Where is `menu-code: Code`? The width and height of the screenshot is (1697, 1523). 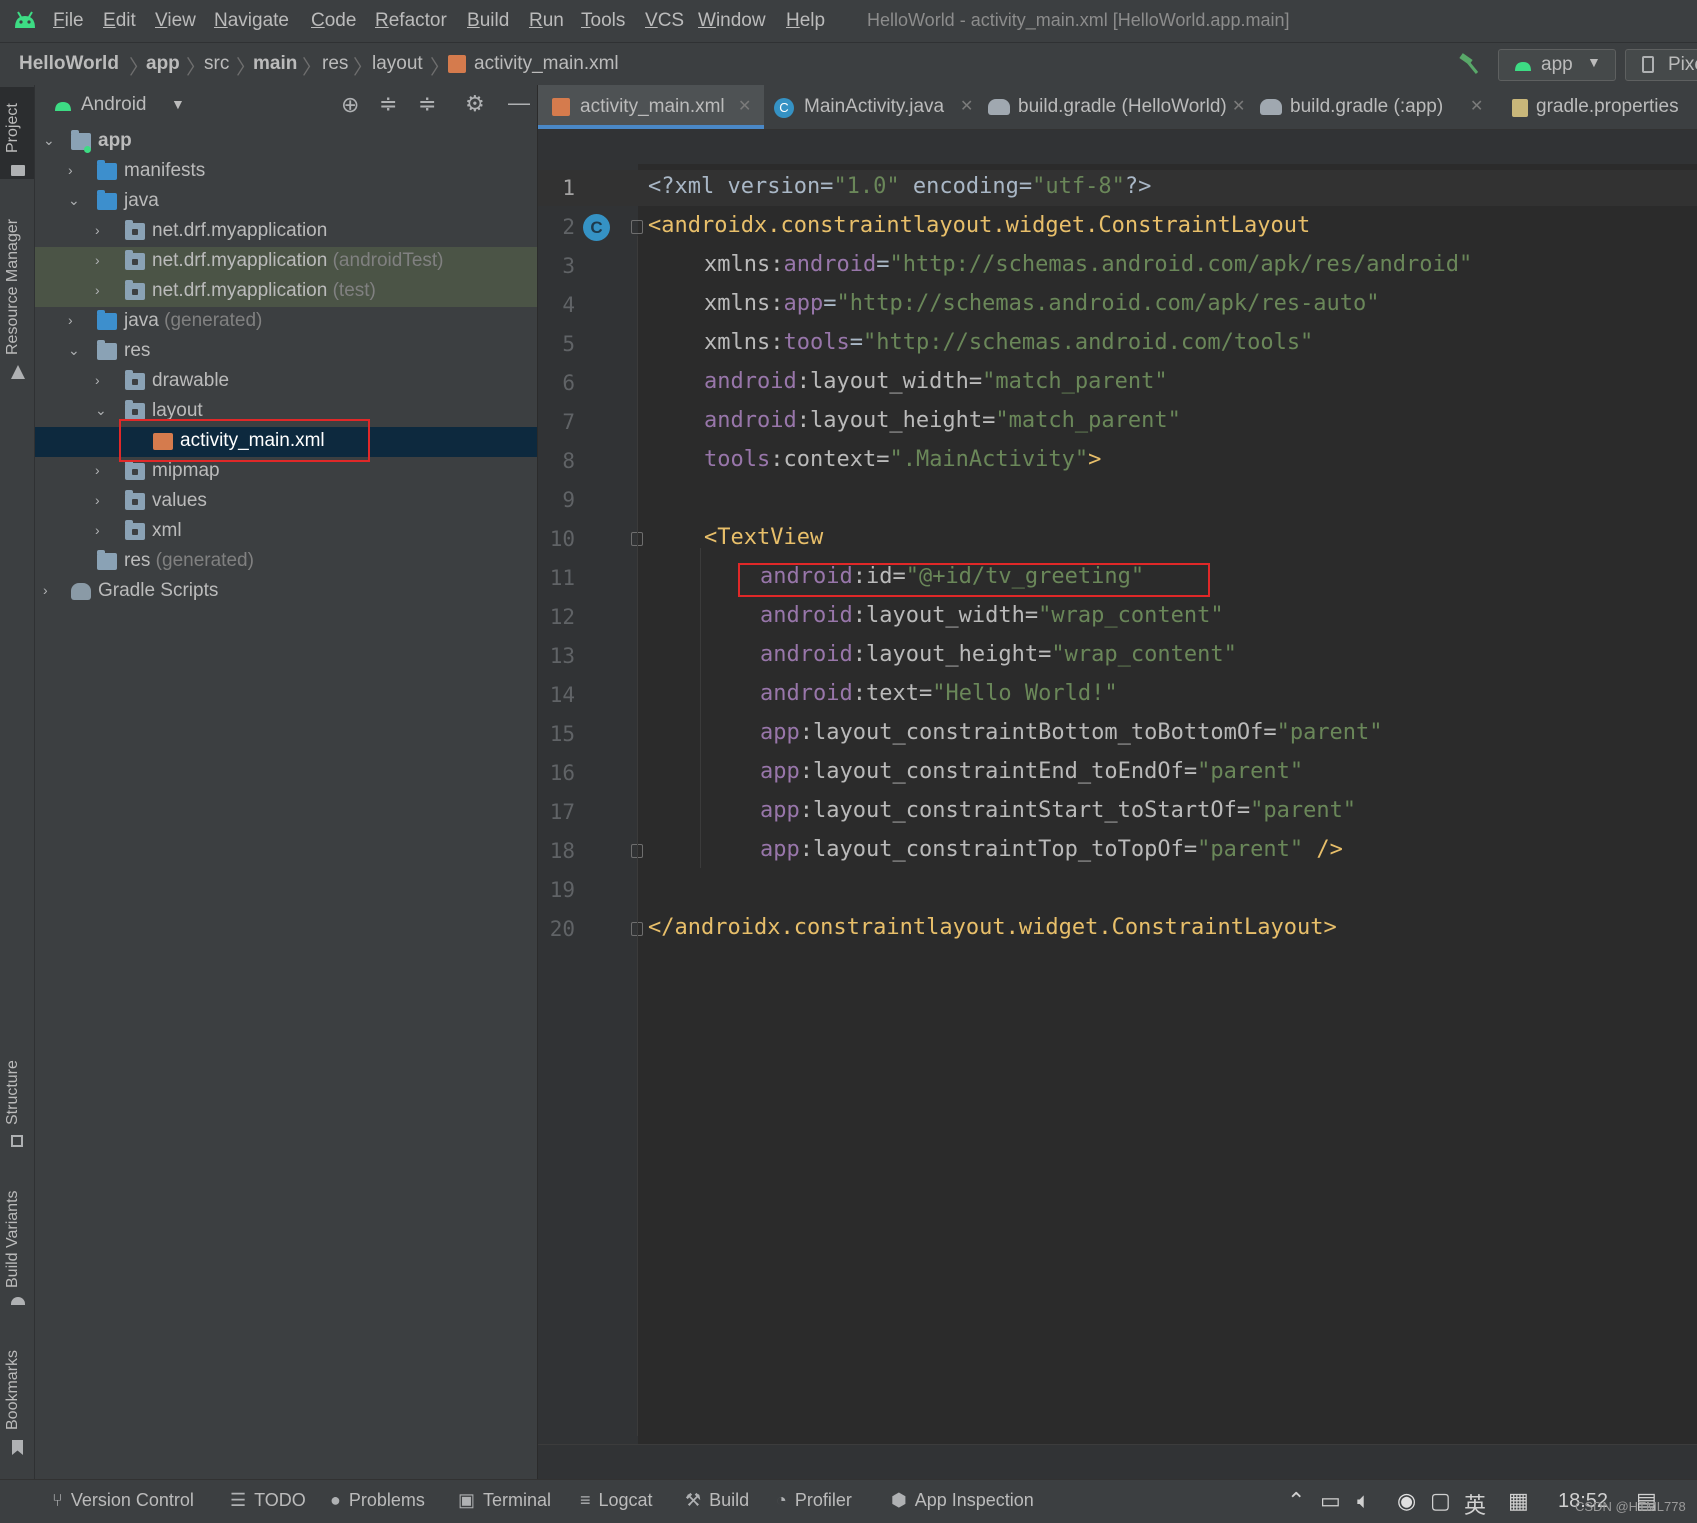 menu-code: Code is located at coordinates (333, 21).